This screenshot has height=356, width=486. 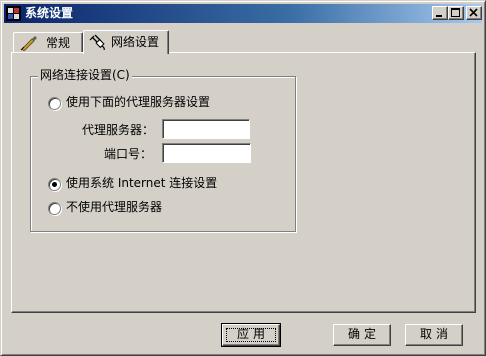 What do you see at coordinates (13, 13) in the screenshot?
I see `app-icon` at bounding box center [13, 13].